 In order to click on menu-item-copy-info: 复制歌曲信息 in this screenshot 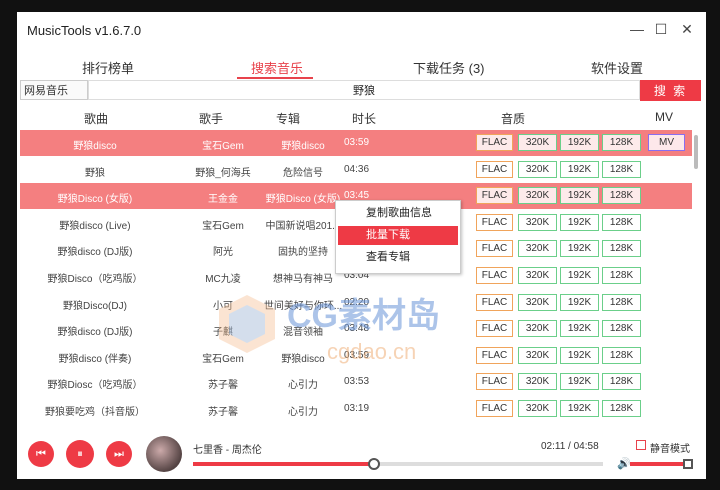, I will do `click(398, 213)`.